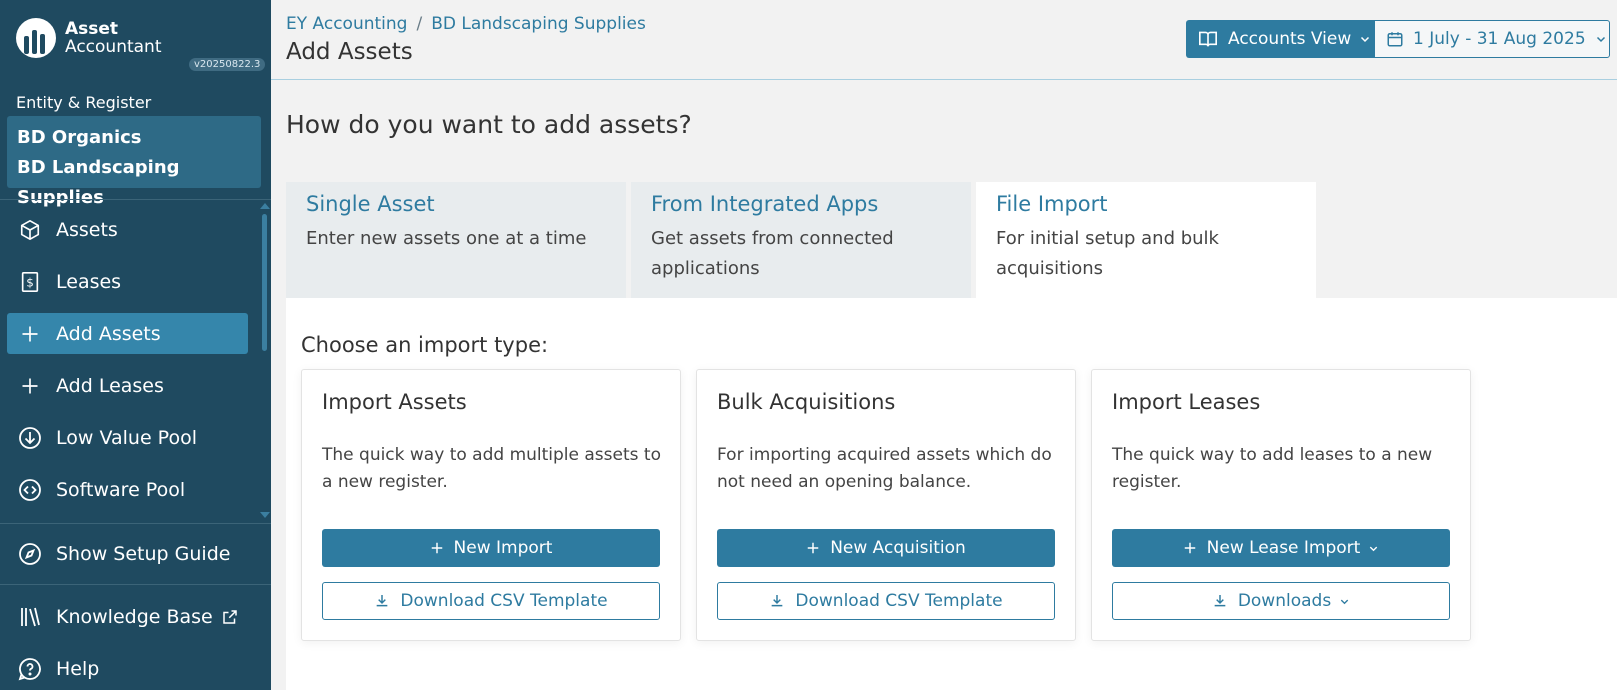 The width and height of the screenshot is (1617, 690). I want to click on sidebar-item-low-value-pool: Low Value Pool, so click(127, 437).